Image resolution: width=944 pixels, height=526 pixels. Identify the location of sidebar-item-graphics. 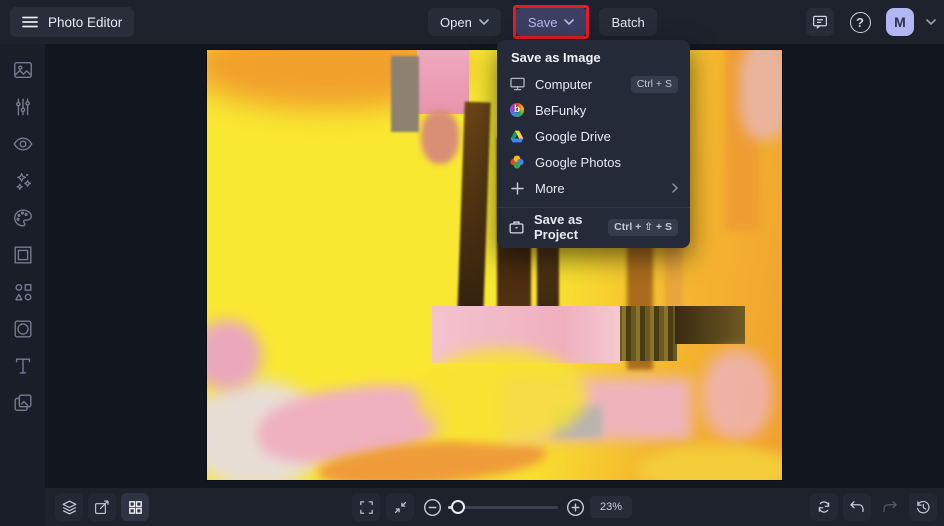
(23, 292).